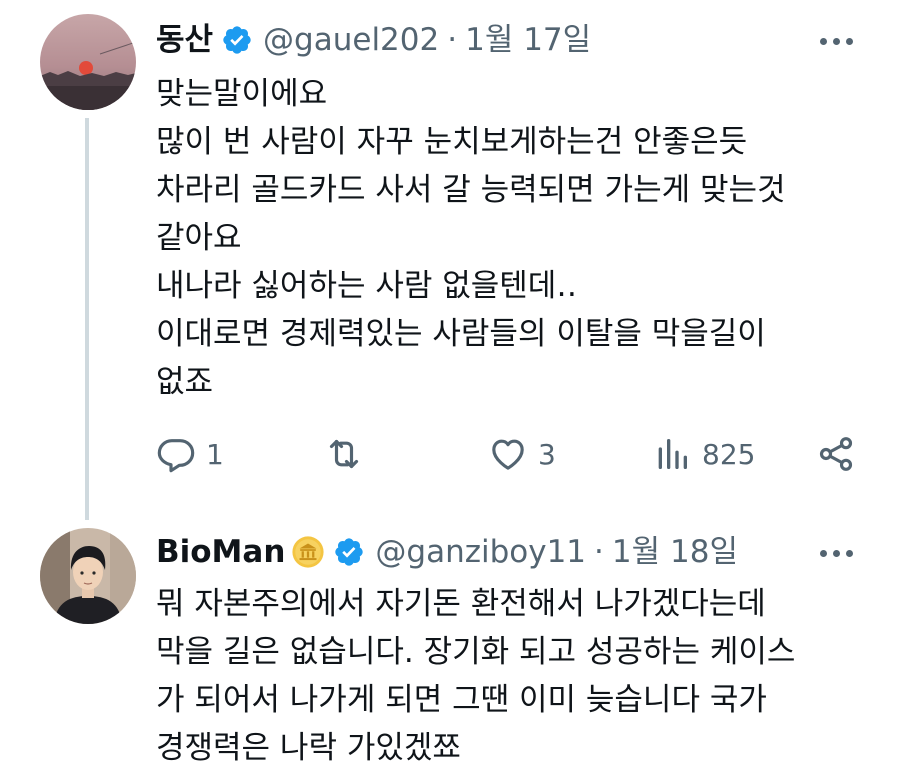 Image resolution: width=900 pixels, height=777 pixels. I want to click on reply-button: 1, so click(190, 454).